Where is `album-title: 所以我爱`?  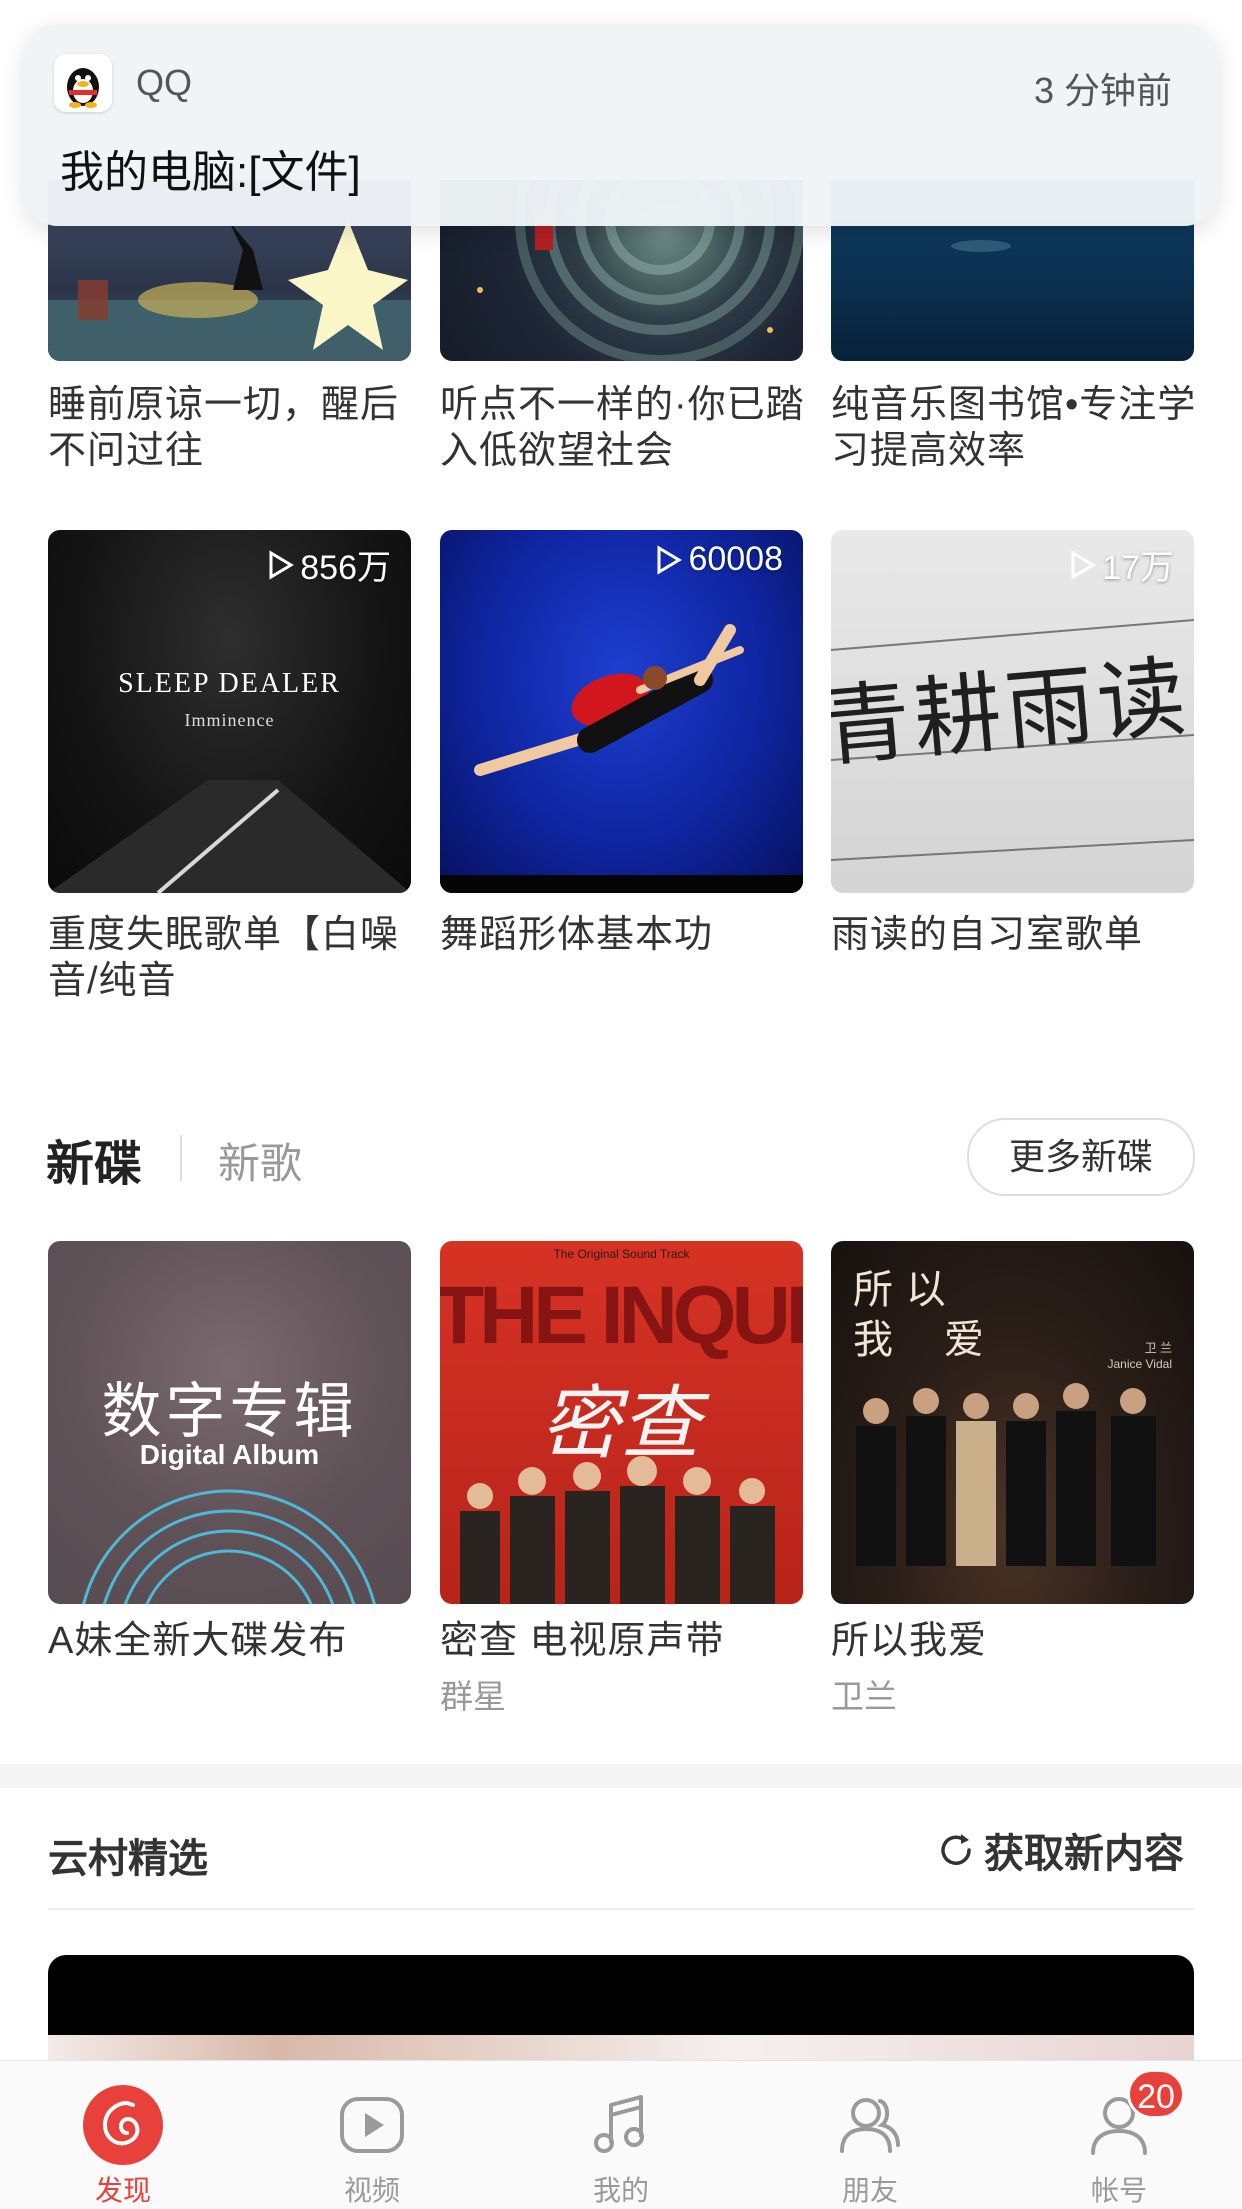 album-title: 所以我爱 is located at coordinates (1016, 1641).